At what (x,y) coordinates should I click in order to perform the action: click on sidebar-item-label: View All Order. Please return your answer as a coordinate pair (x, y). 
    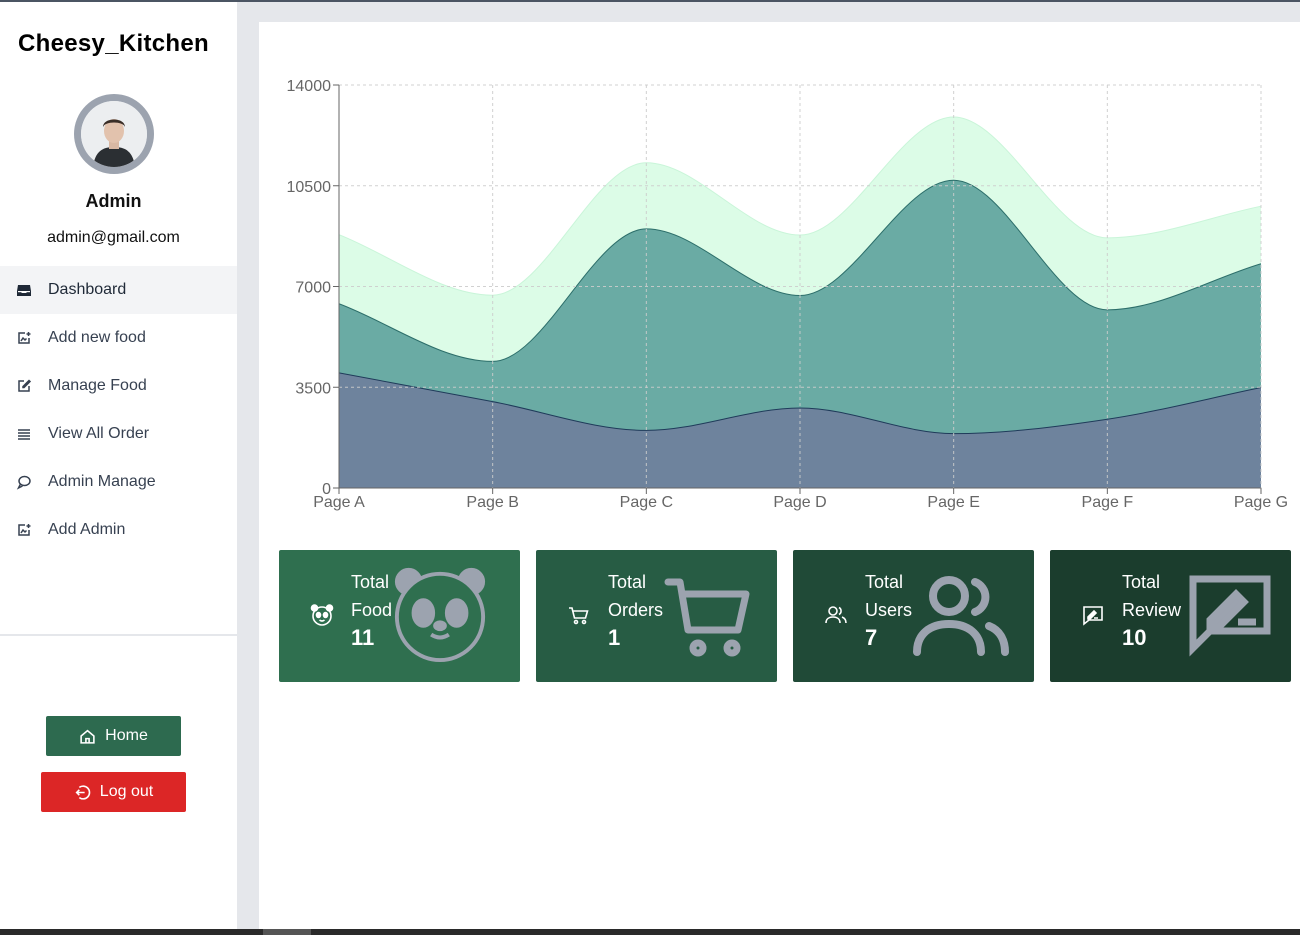
    Looking at the image, I should click on (99, 433).